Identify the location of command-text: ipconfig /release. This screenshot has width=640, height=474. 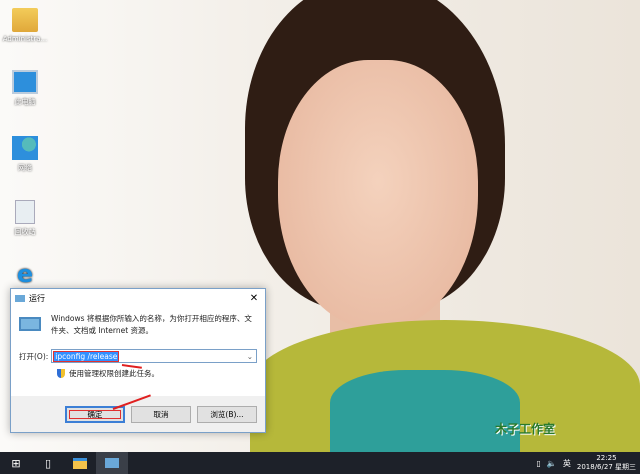
(86, 356).